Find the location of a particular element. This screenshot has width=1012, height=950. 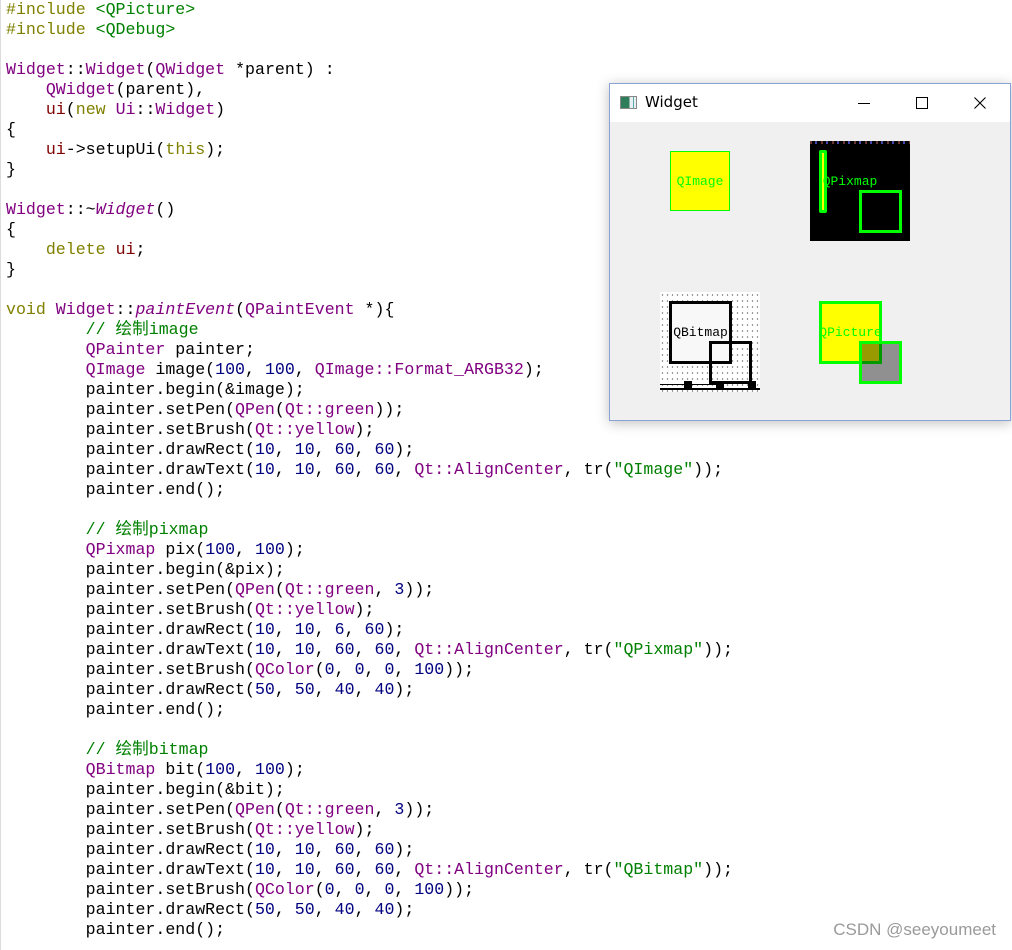

code-token: :: is located at coordinates (145, 109).